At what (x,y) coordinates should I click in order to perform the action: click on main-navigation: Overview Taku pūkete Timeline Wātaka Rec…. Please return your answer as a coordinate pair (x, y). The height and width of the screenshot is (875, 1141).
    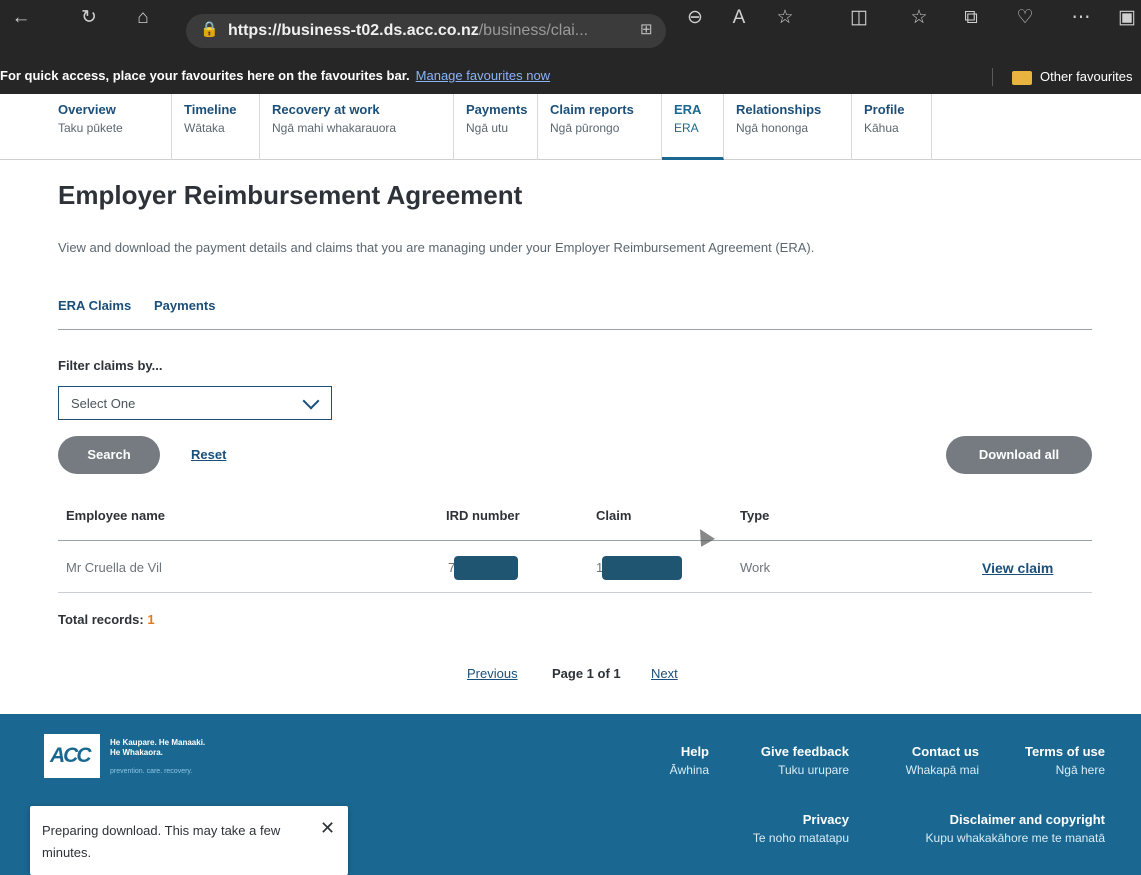
    Looking at the image, I should click on (570, 127).